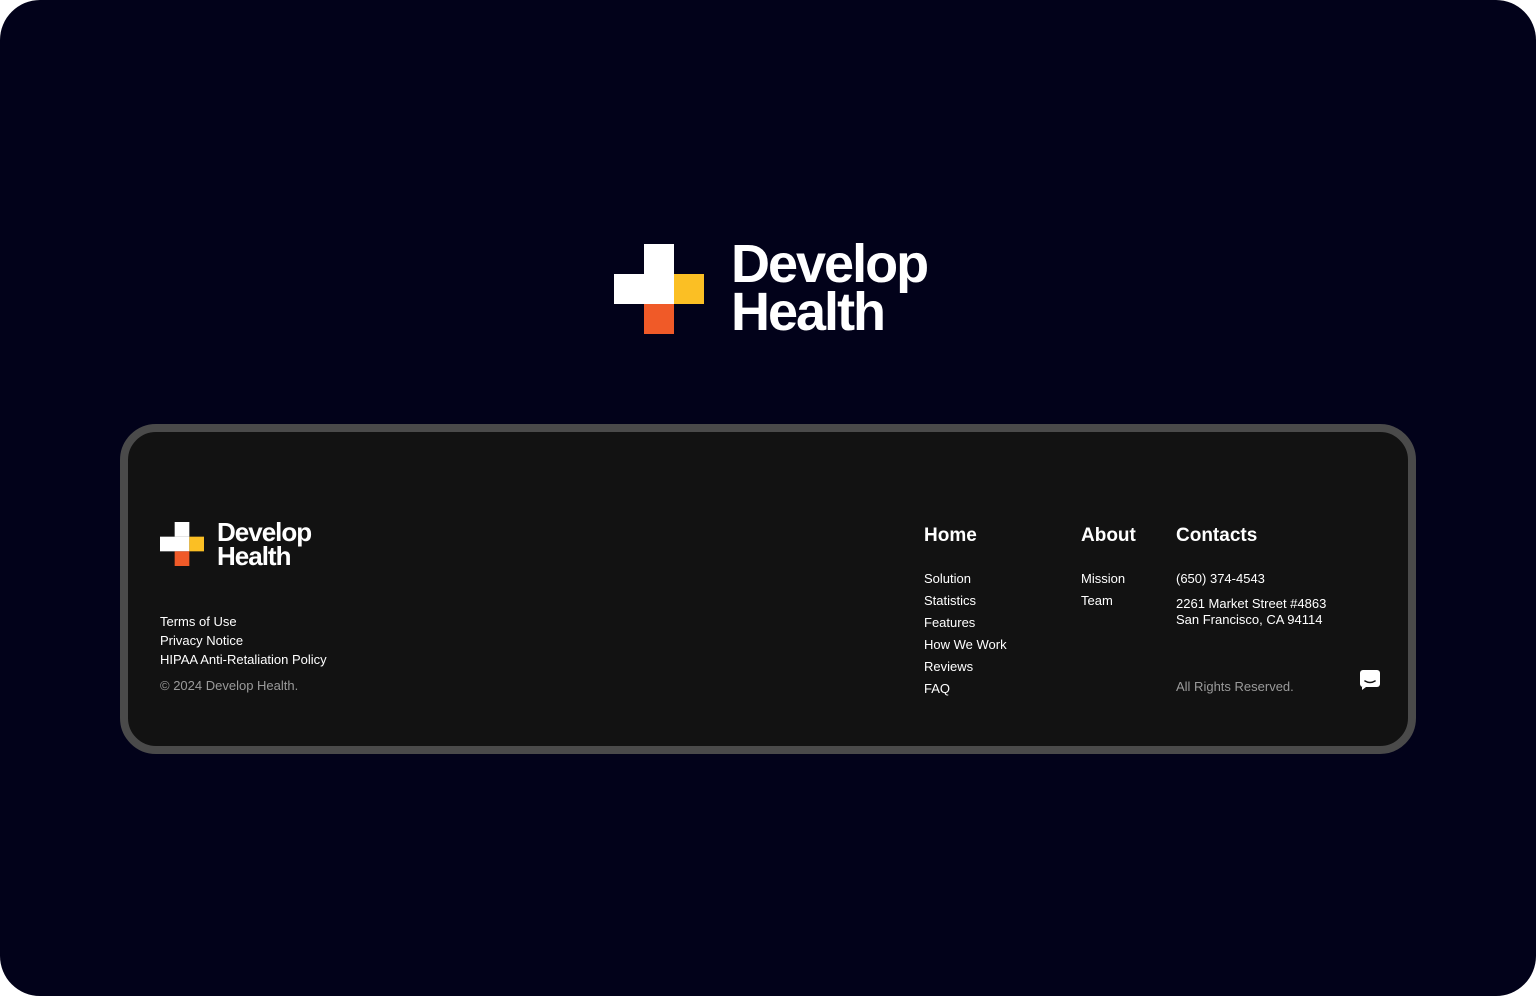  I want to click on footer-link-reviews: Reviews, so click(965, 667).